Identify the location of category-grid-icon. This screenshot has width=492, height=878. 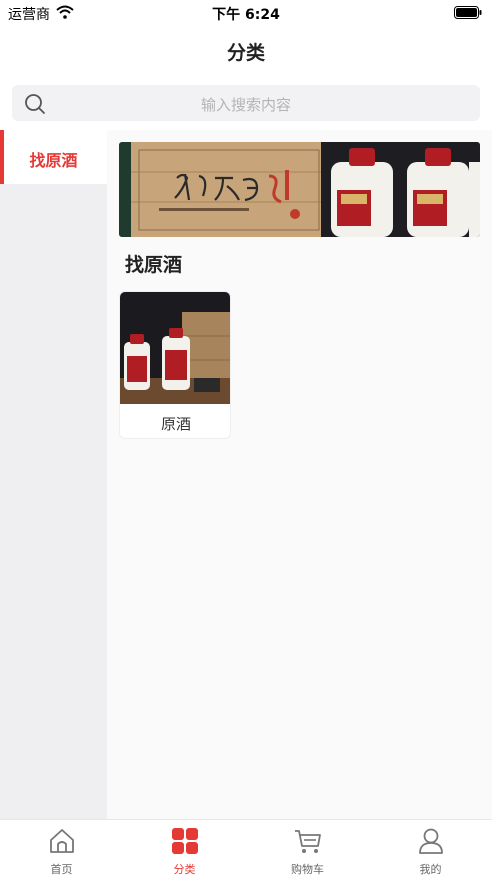
(185, 841).